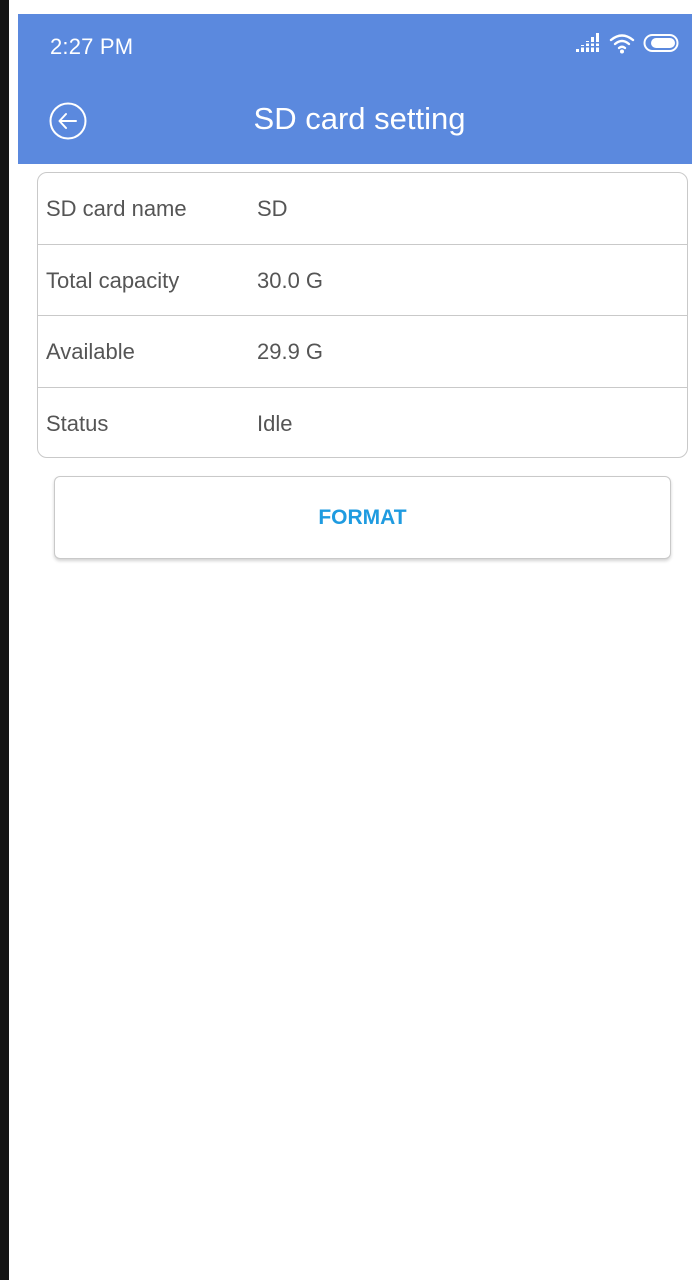 The image size is (692, 1280). Describe the element at coordinates (622, 45) in the screenshot. I see `wifi-icon` at that location.